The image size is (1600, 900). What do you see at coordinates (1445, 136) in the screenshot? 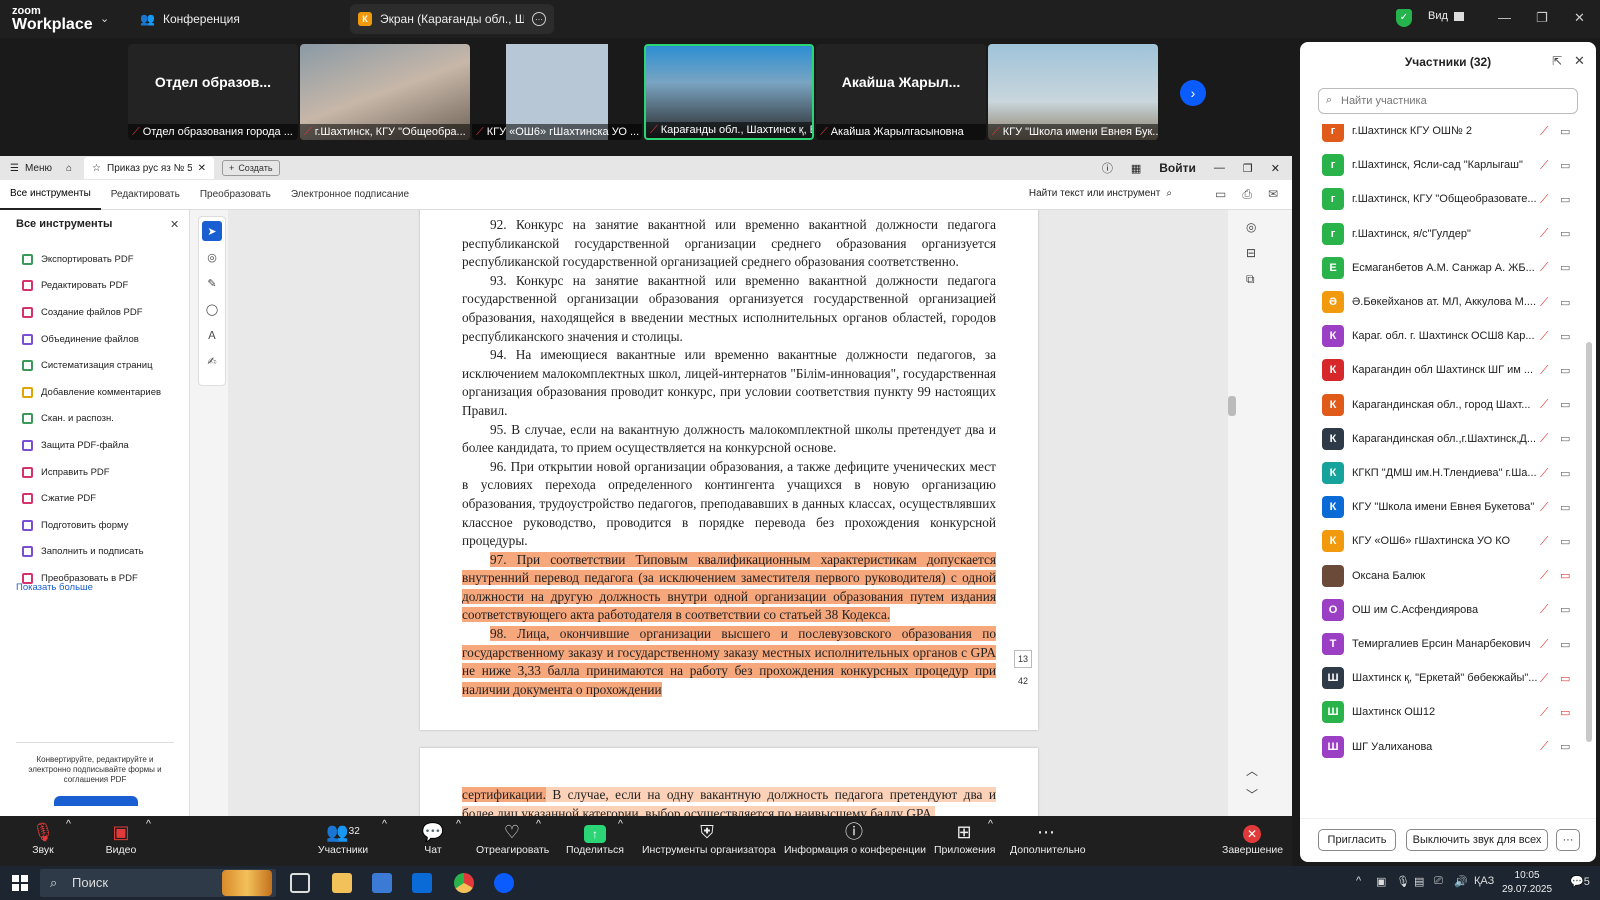
I see `participant-row: г г.Шахтинск КГУ ОШ№ 2 ⟋ ▭` at bounding box center [1445, 136].